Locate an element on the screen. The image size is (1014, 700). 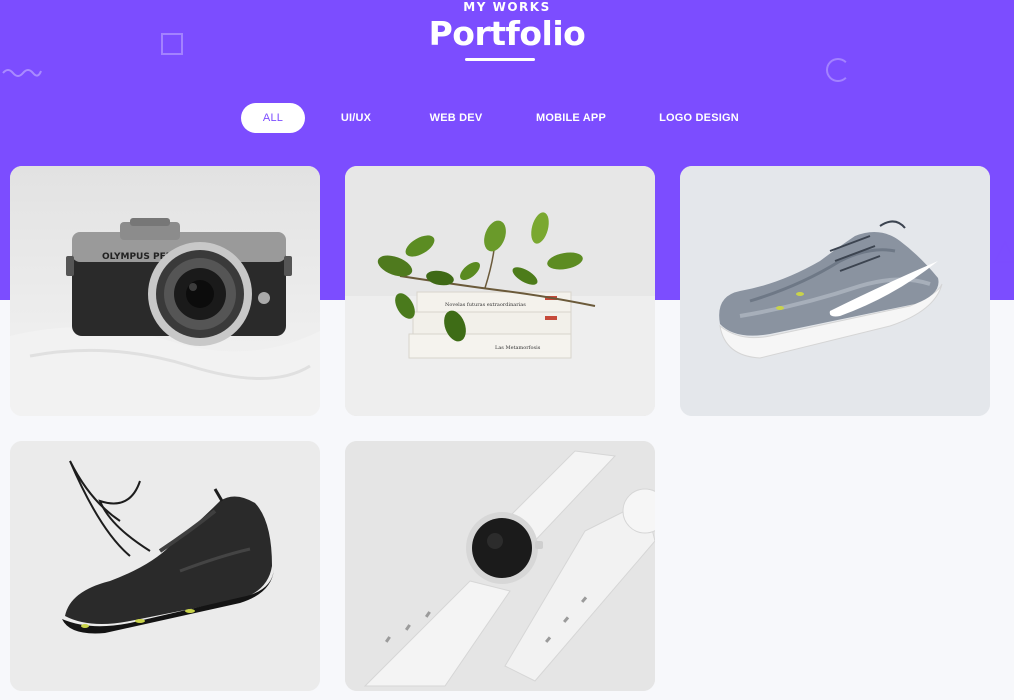
filter-mobile-app-button: MOBILE APP is located at coordinates (571, 118).